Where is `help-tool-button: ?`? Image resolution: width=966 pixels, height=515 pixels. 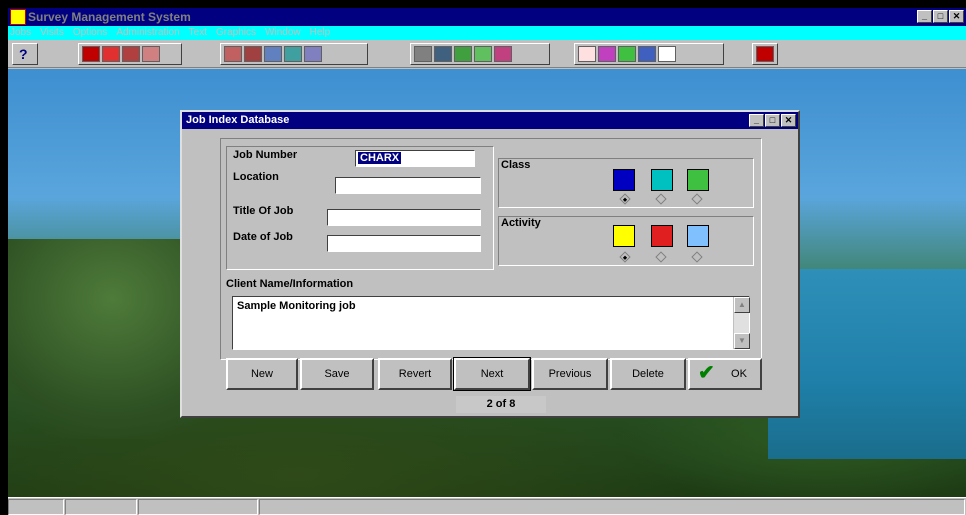 help-tool-button: ? is located at coordinates (25, 54).